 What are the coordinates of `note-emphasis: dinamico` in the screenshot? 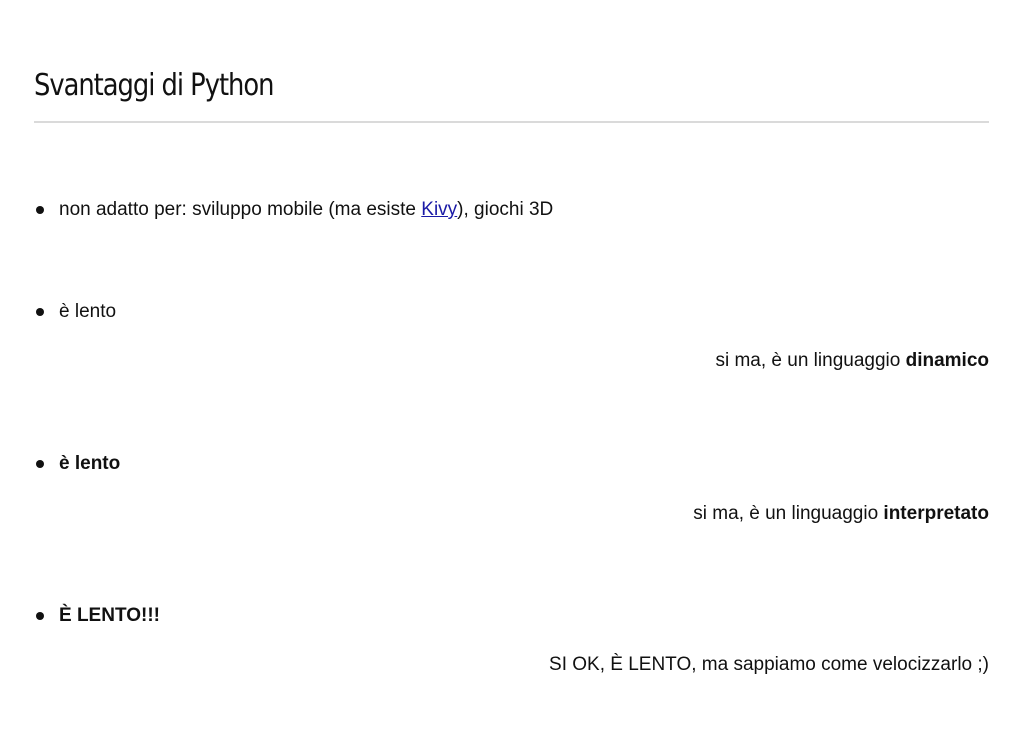 It's located at (947, 360).